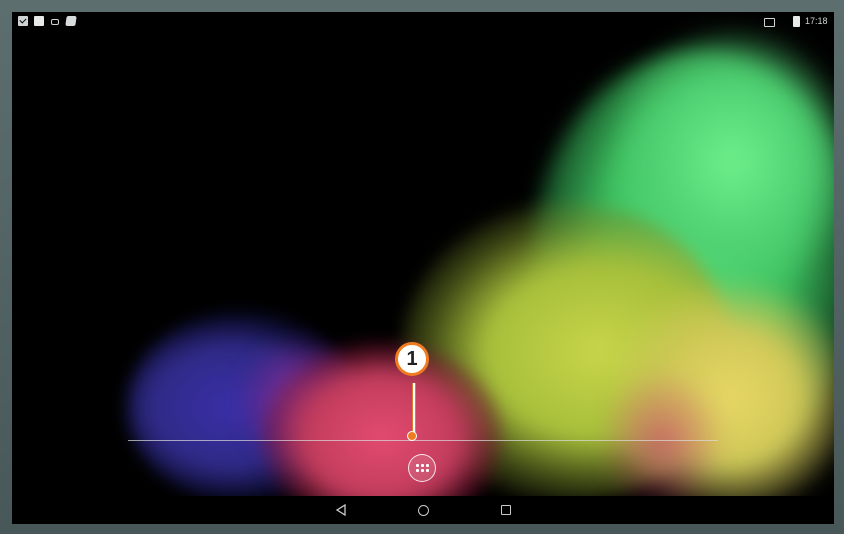 The image size is (844, 534). I want to click on status-bar: 17:18, so click(423, 23).